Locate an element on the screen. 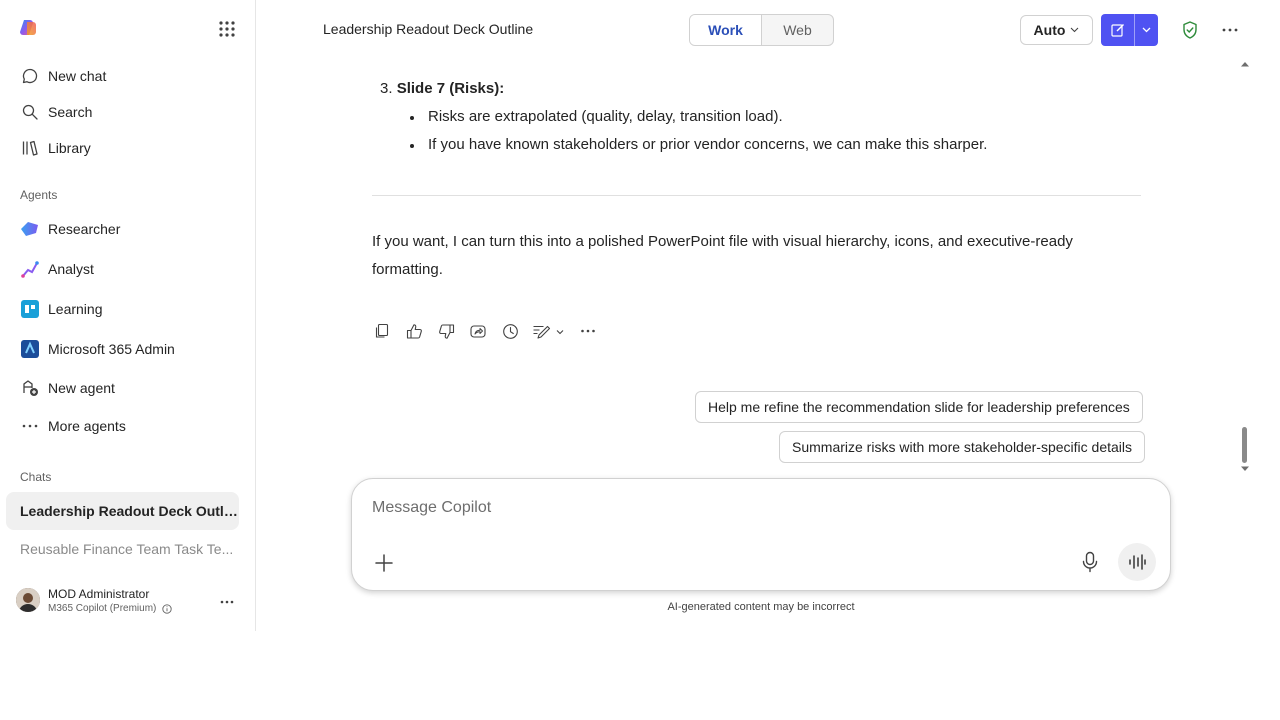 Image resolution: width=1280 pixels, height=720 pixels. shield-check-icon is located at coordinates (1190, 30).